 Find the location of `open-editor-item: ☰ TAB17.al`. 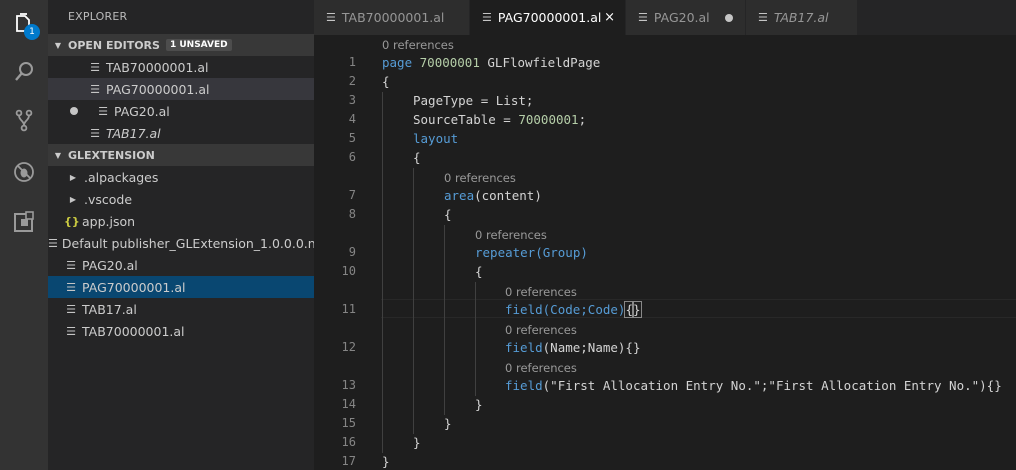

open-editor-item: ☰ TAB17.al is located at coordinates (181, 133).